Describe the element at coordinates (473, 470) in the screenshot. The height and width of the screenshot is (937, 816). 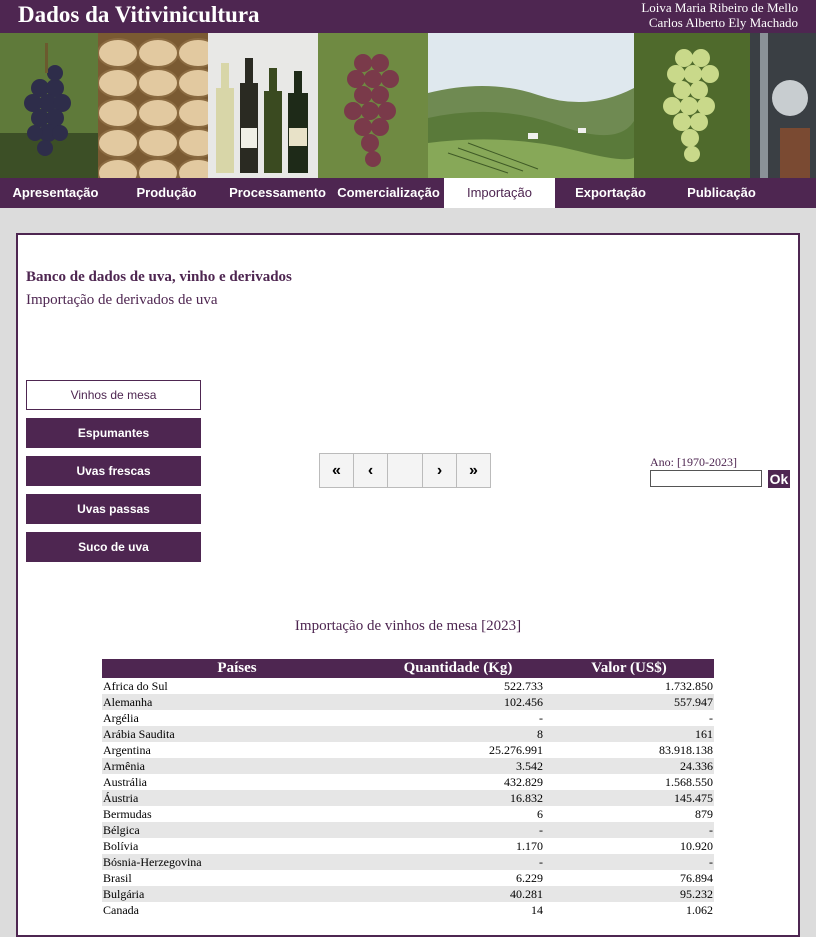
I see `last-page-button: »` at that location.